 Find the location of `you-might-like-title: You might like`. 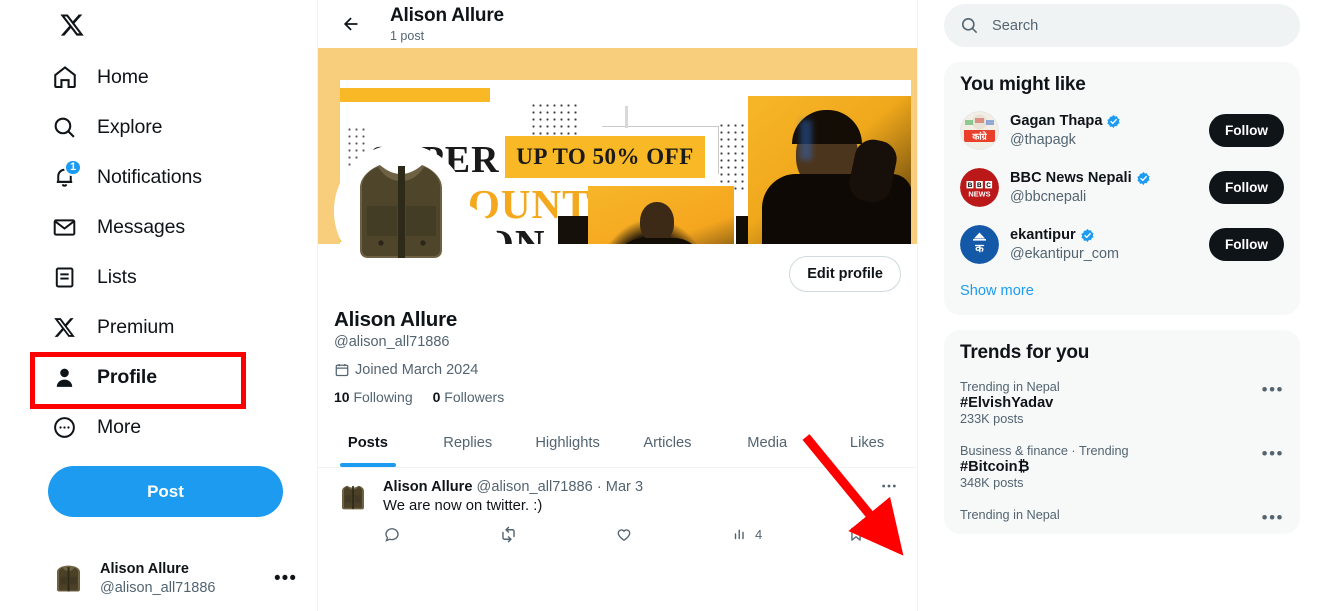

you-might-like-title: You might like is located at coordinates (1023, 84).